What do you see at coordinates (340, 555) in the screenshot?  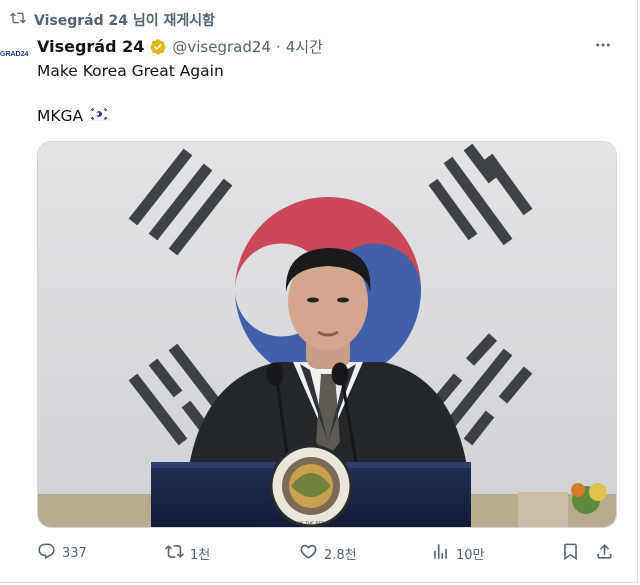 I see `like-count: 2.8천` at bounding box center [340, 555].